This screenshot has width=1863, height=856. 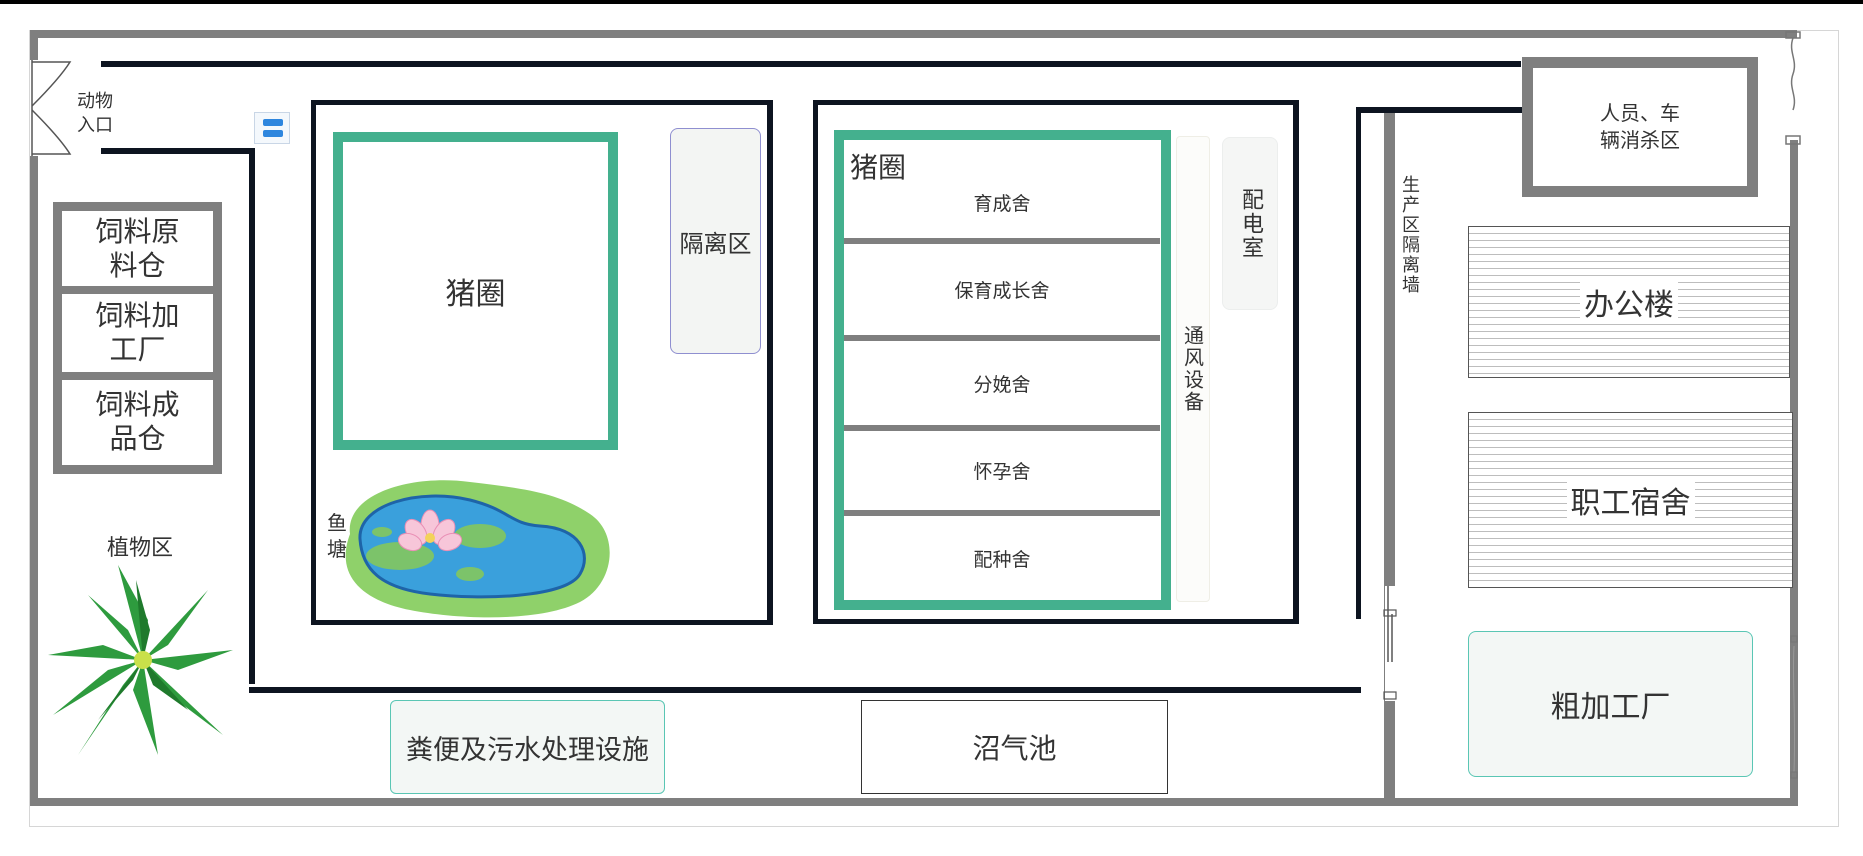 I want to click on disinfection-area: 人员、车 辆消杀区, so click(x=1640, y=127).